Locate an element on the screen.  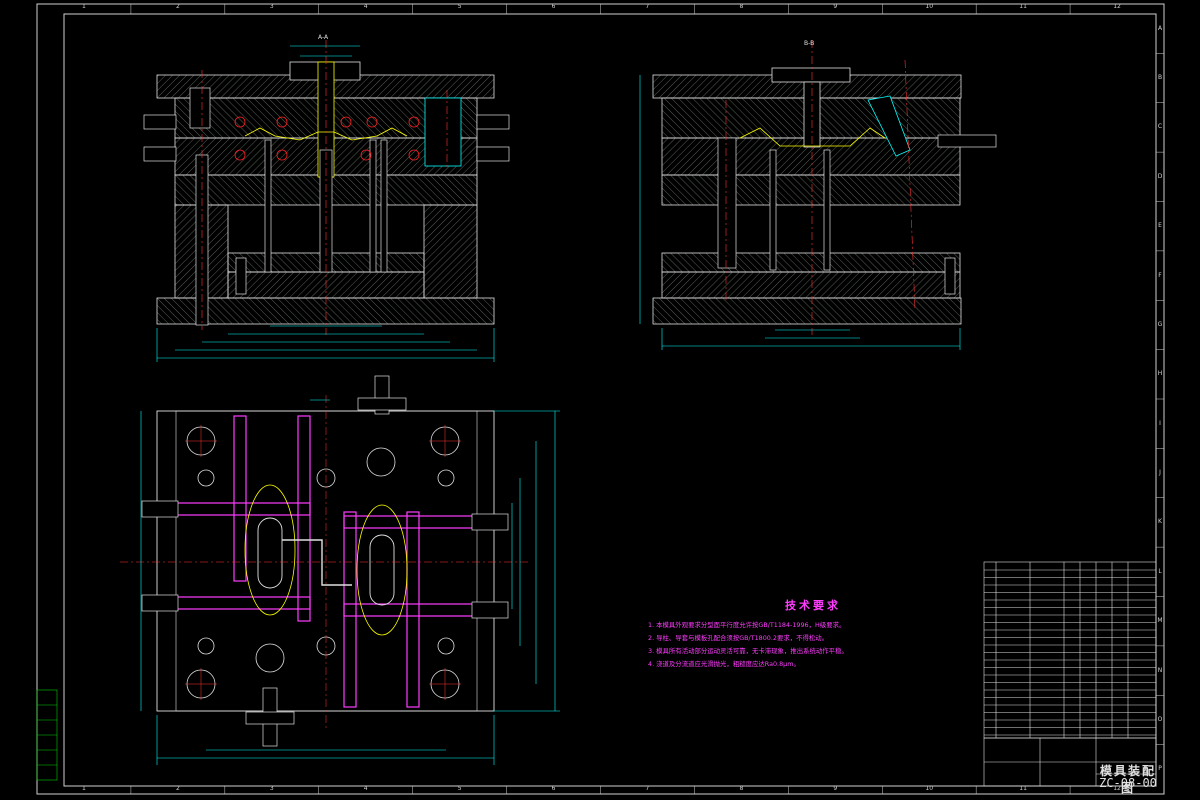
zone-letter: C is located at coordinates (1160, 127).